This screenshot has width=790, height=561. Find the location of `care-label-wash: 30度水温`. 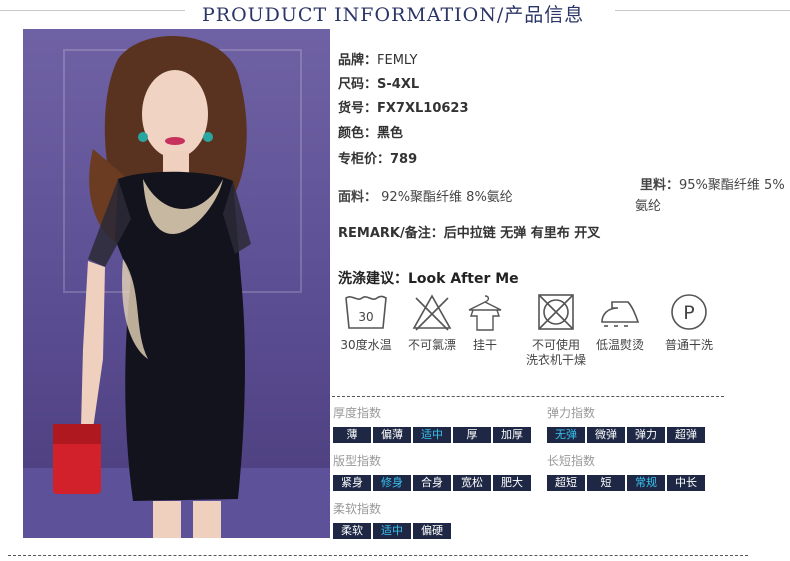

care-label-wash: 30度水温 is located at coordinates (366, 345).